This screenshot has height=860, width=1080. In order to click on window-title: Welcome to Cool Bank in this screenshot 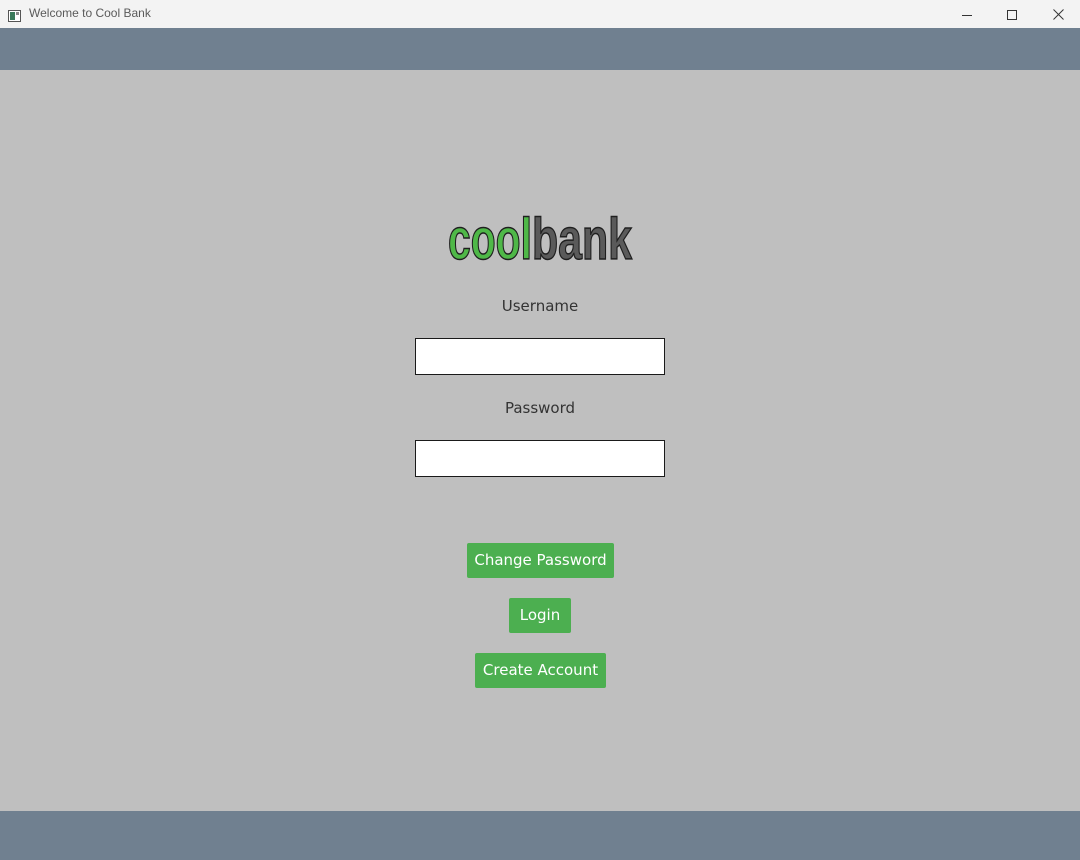, I will do `click(90, 13)`.